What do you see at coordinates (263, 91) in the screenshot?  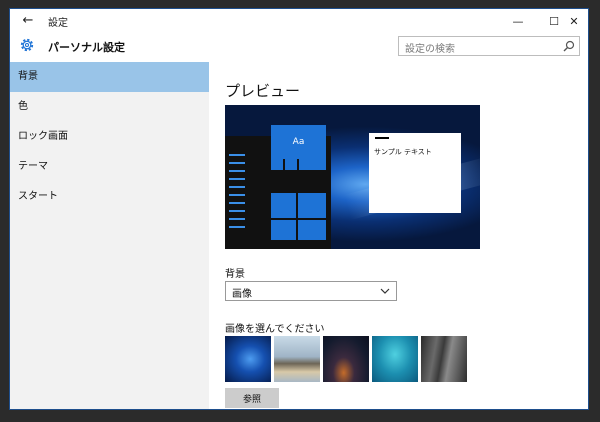 I see `preview-heading: プレビュー` at bounding box center [263, 91].